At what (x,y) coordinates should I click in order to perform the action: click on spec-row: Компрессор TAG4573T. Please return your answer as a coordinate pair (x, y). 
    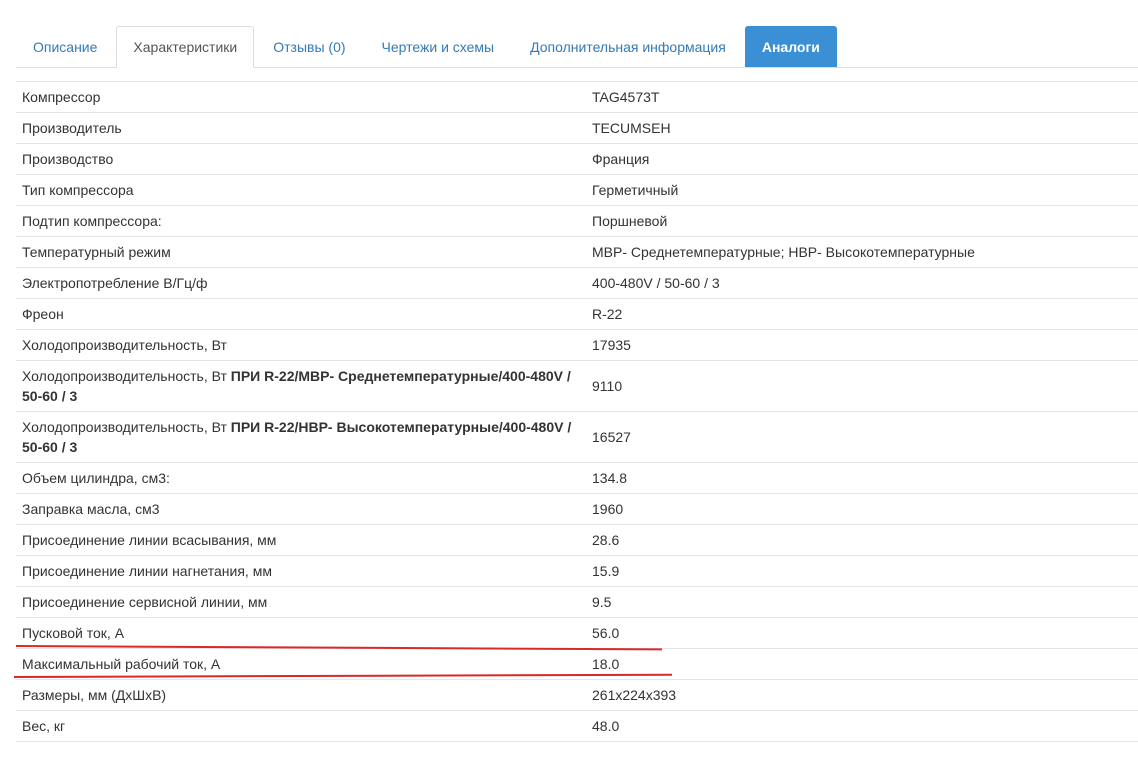
    Looking at the image, I should click on (577, 97).